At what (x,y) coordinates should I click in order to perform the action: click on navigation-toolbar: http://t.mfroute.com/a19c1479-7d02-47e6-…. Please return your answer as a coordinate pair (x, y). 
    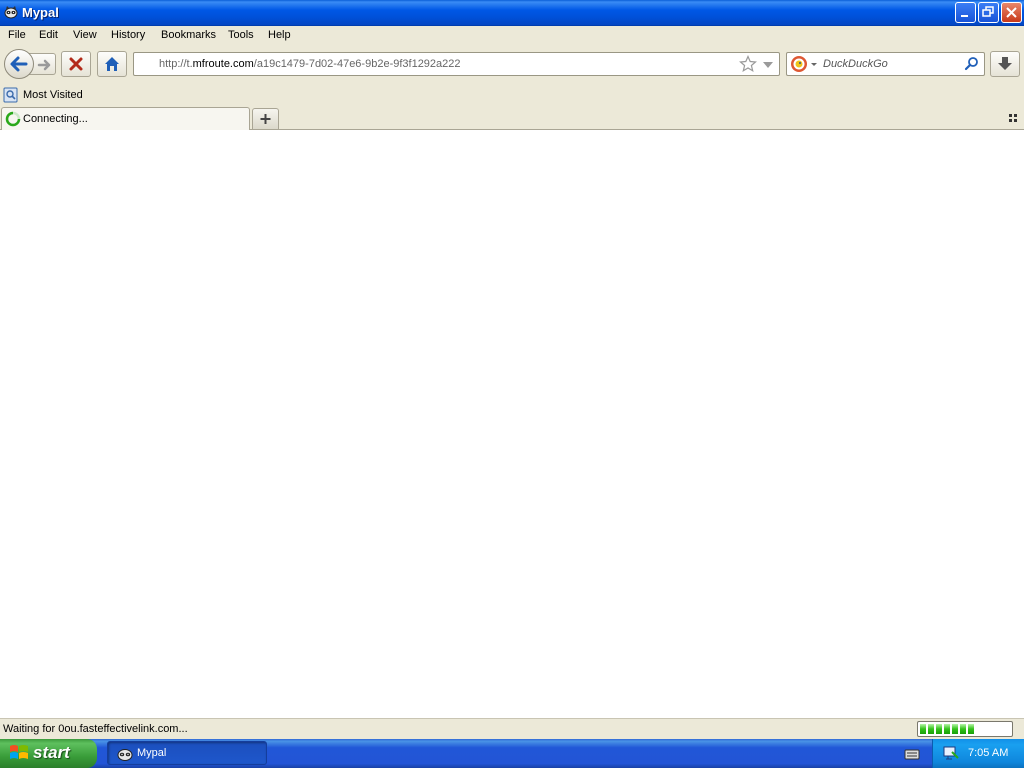
    Looking at the image, I should click on (512, 65).